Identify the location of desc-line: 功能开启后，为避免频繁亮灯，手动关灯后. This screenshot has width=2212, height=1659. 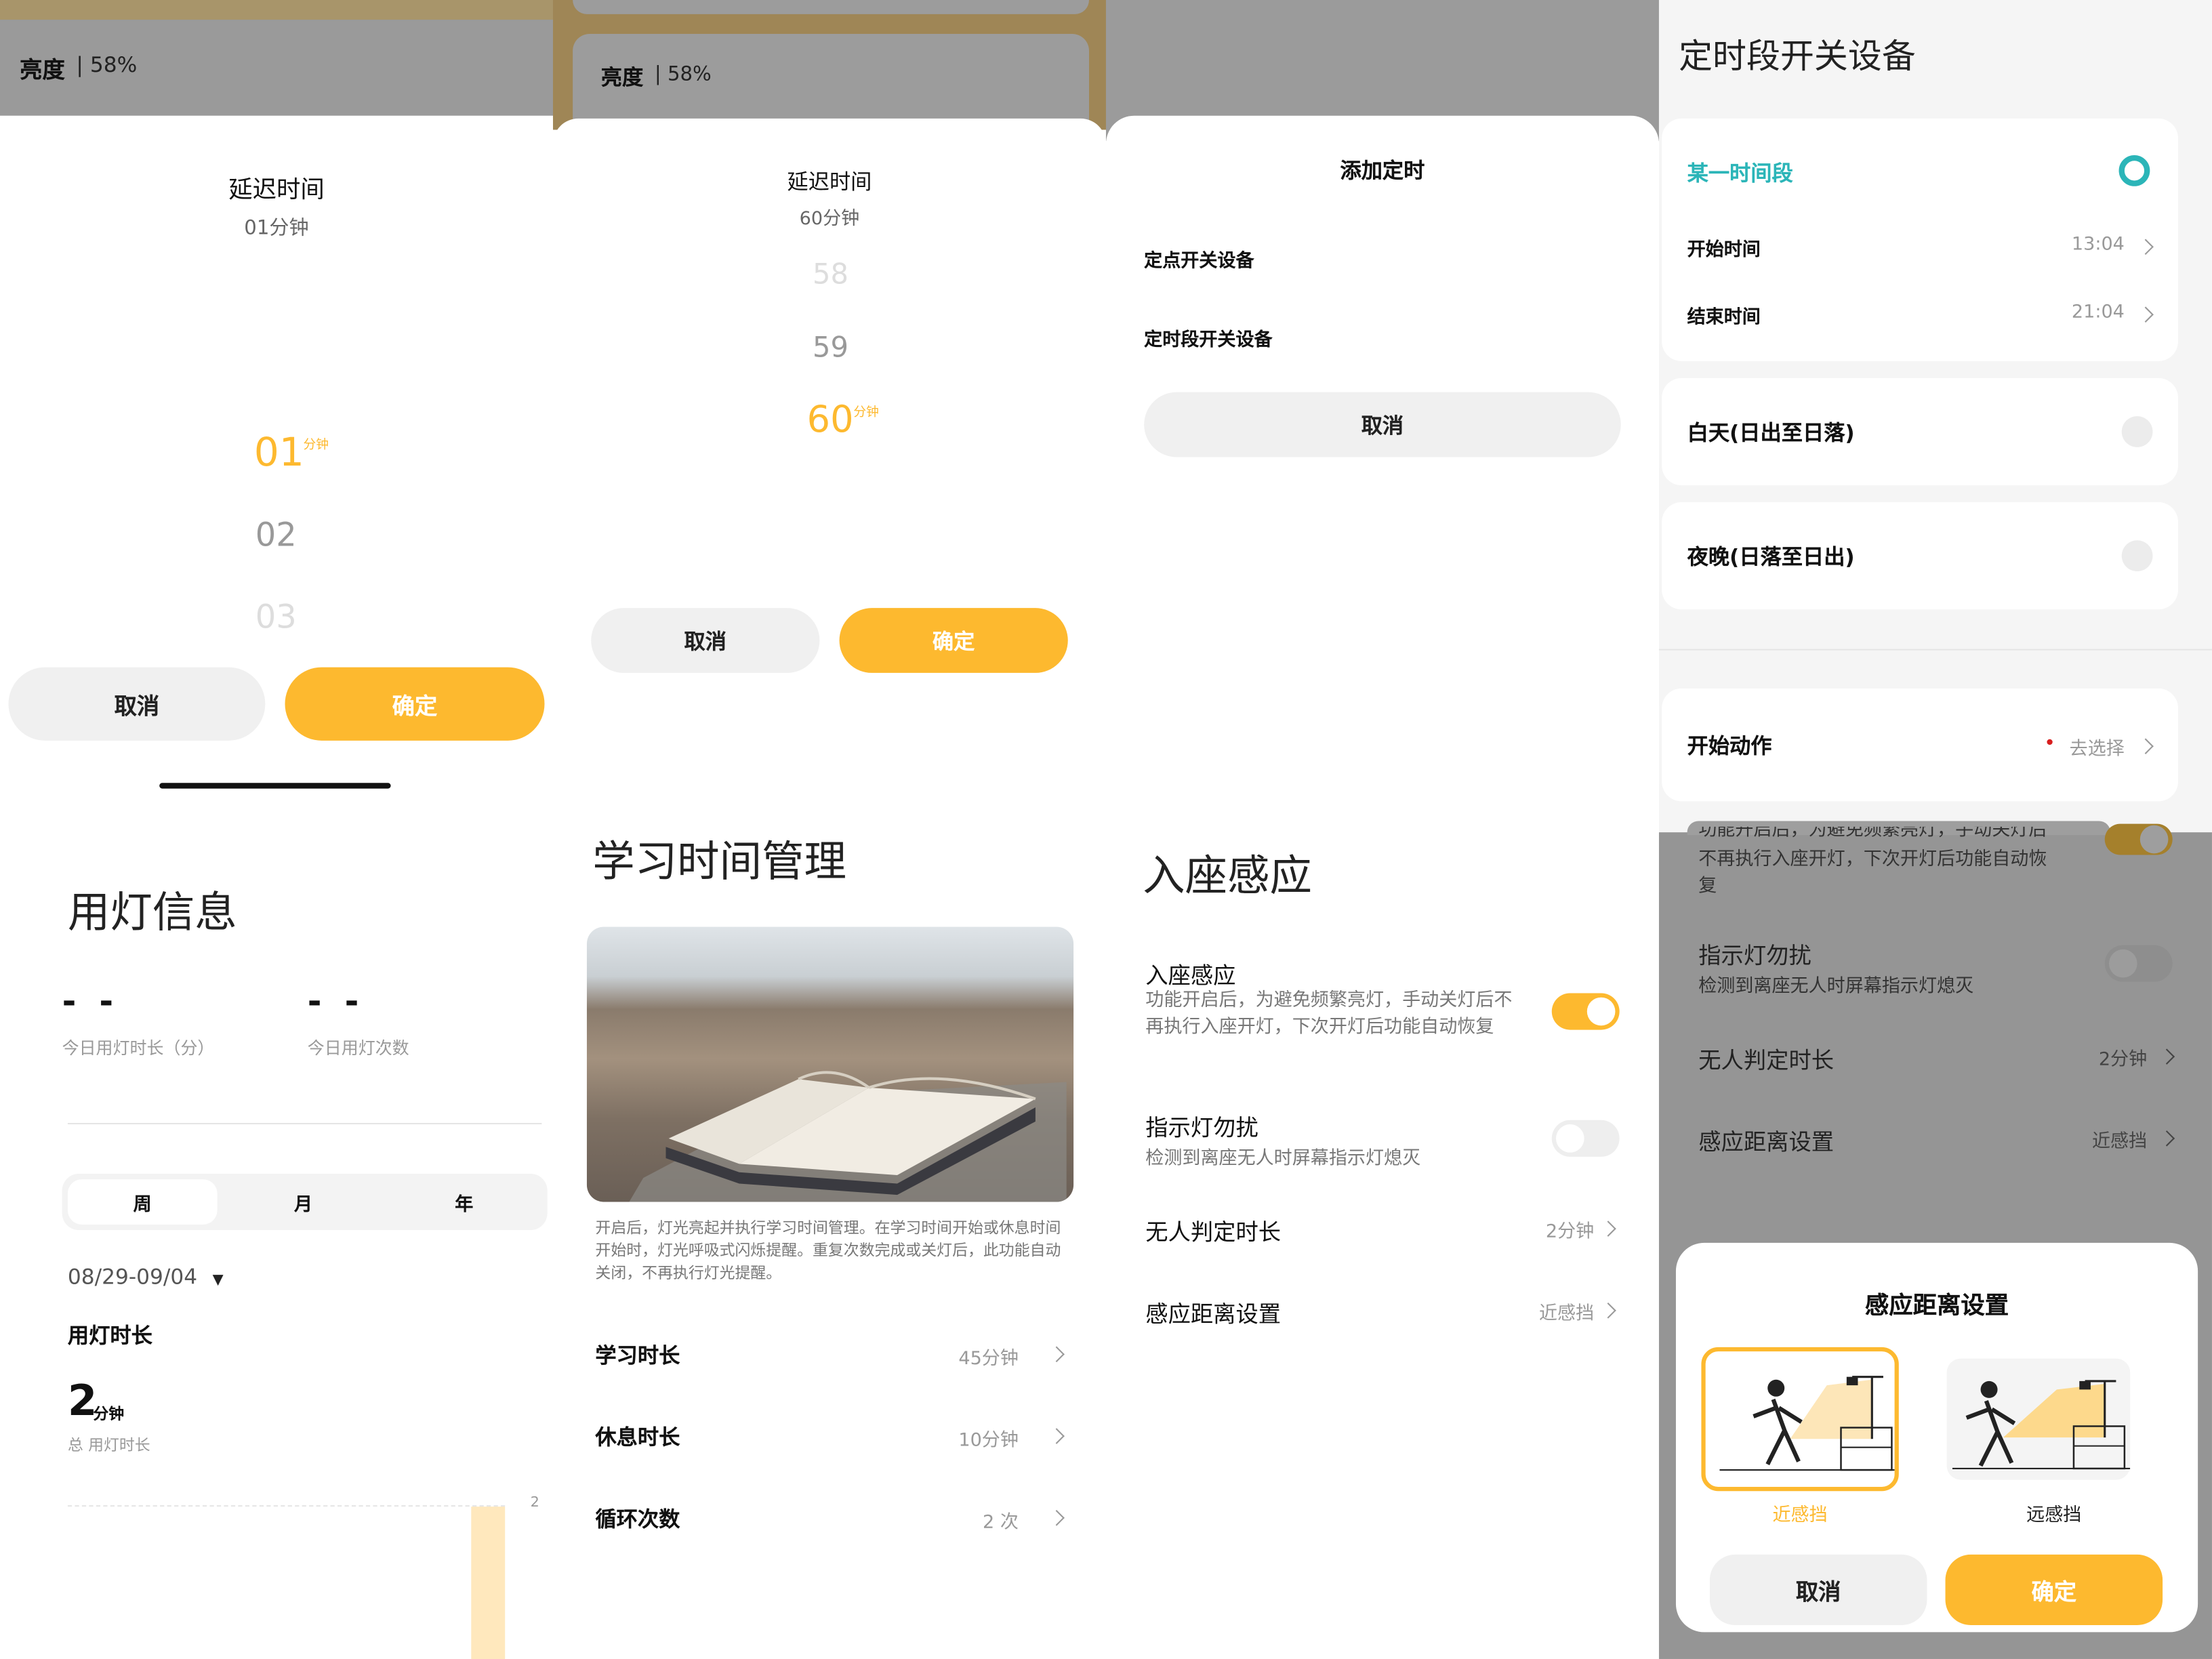
(1872, 833).